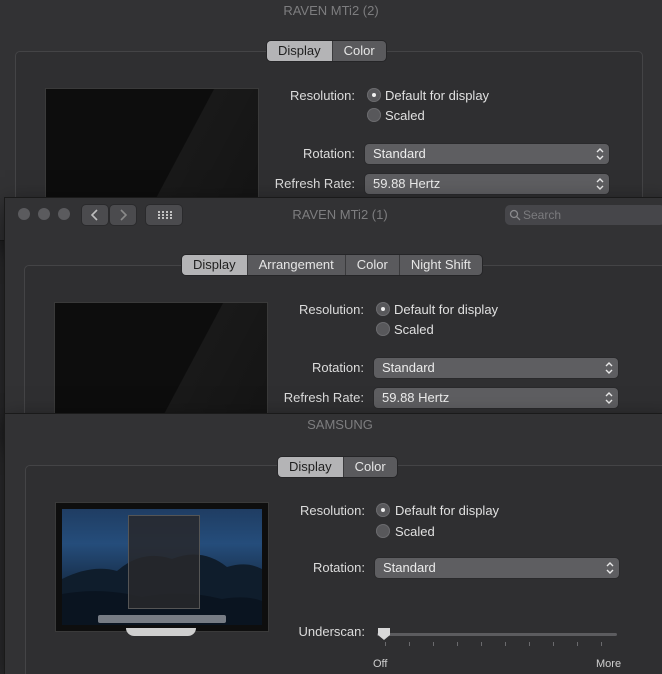  I want to click on slider-track, so click(497, 634).